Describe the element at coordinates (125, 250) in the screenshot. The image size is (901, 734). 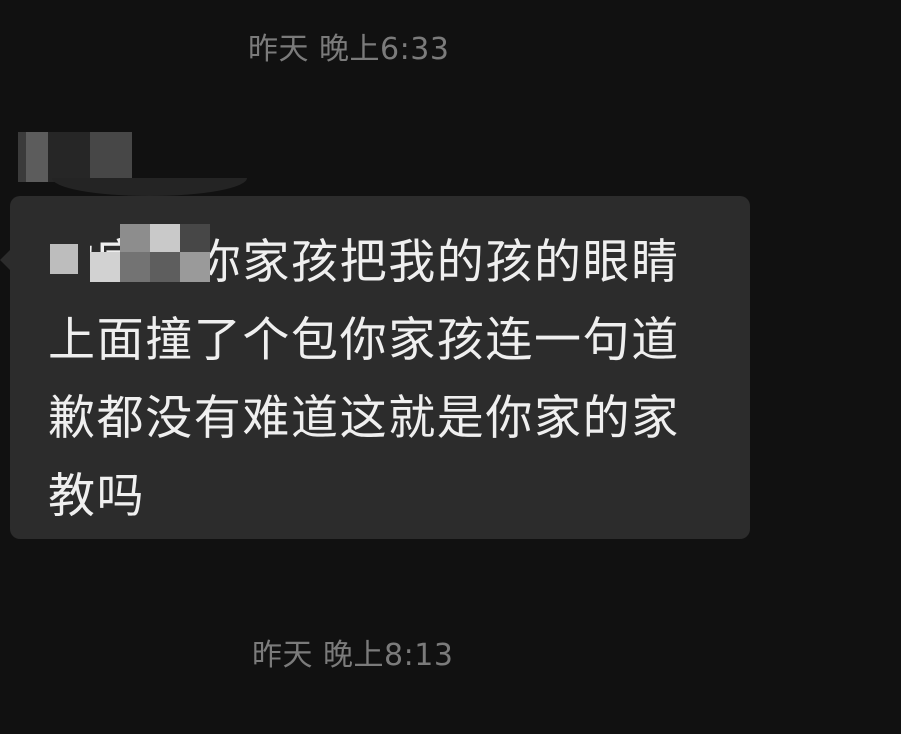
I see `redacted-text-mosaic` at that location.